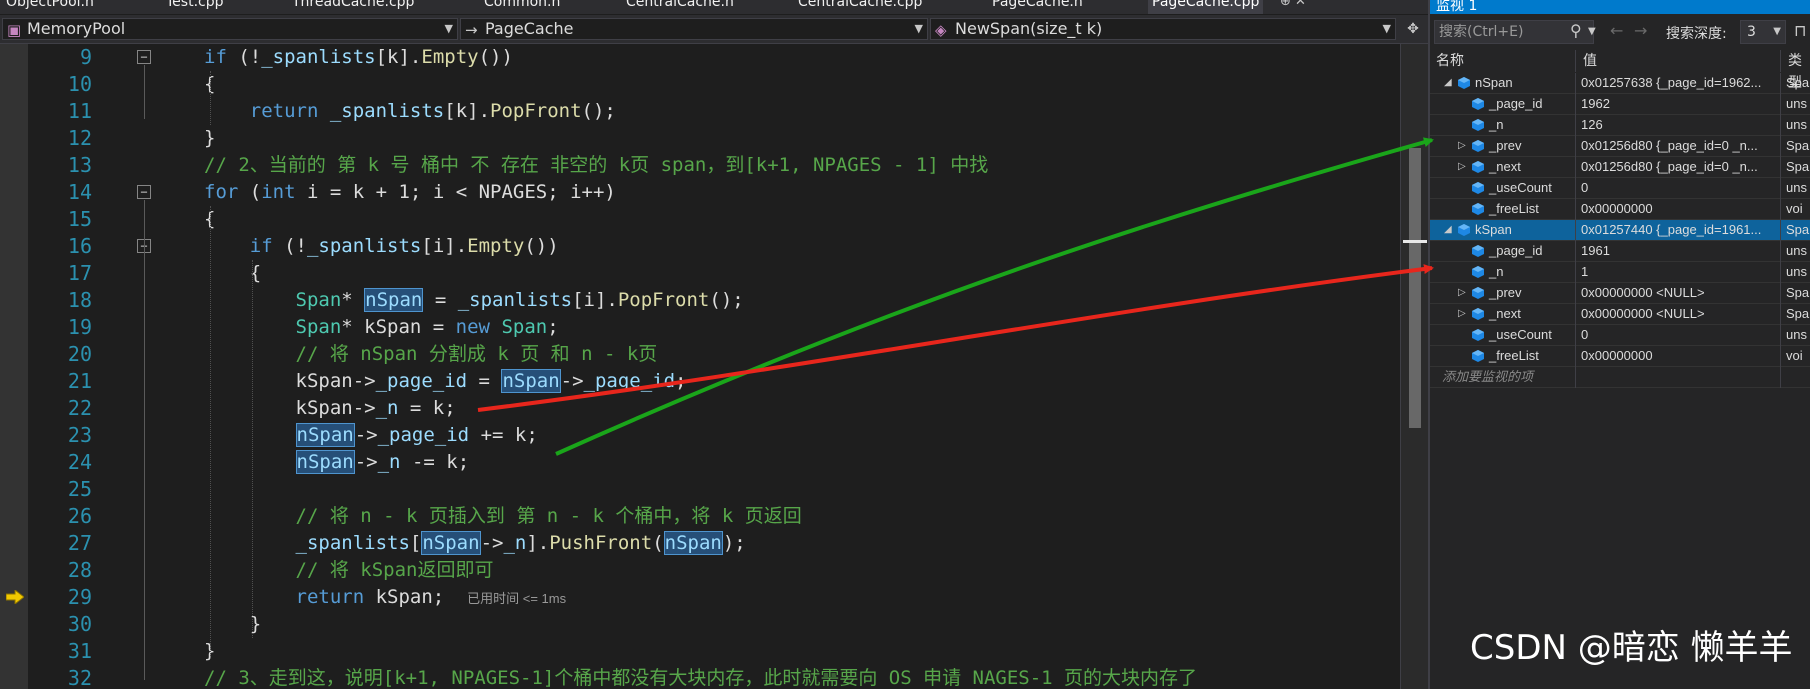 The width and height of the screenshot is (1810, 689). I want to click on code-line-9: 9 − if (!_spanlists[k].Empty()), so click(700, 57).